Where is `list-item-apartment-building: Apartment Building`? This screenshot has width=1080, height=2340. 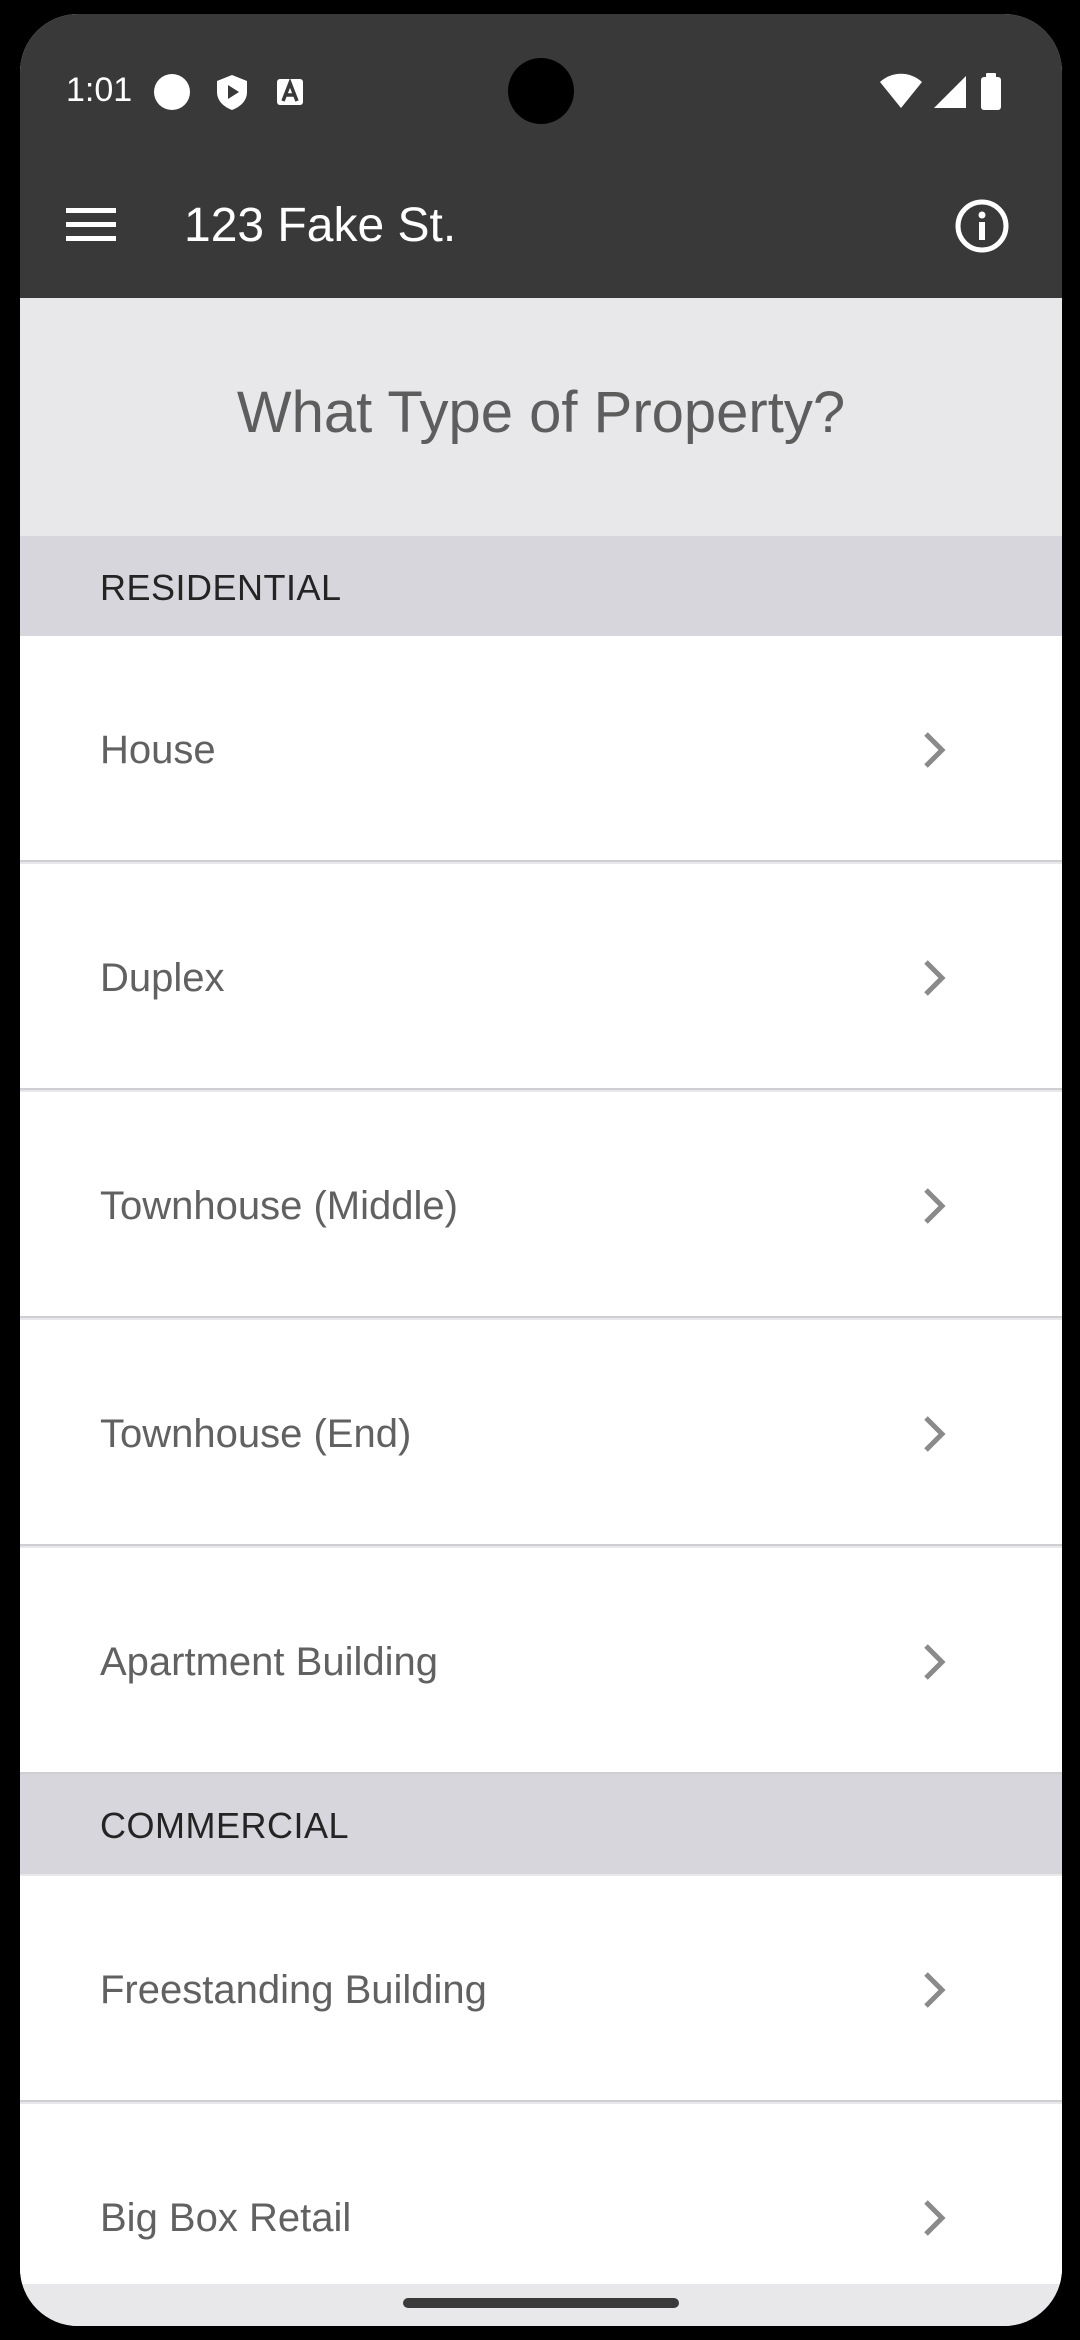
list-item-apartment-building: Apartment Building is located at coordinates (541, 1661).